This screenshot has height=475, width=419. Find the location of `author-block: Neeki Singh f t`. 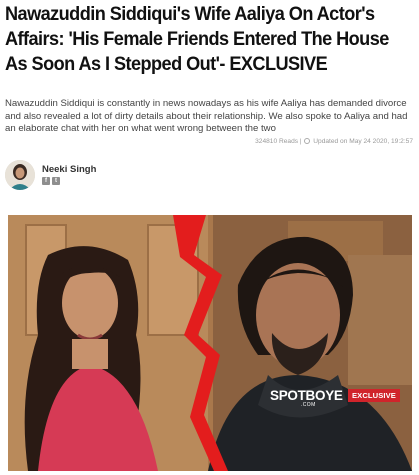

author-block: Neeki Singh f t is located at coordinates (105, 178).